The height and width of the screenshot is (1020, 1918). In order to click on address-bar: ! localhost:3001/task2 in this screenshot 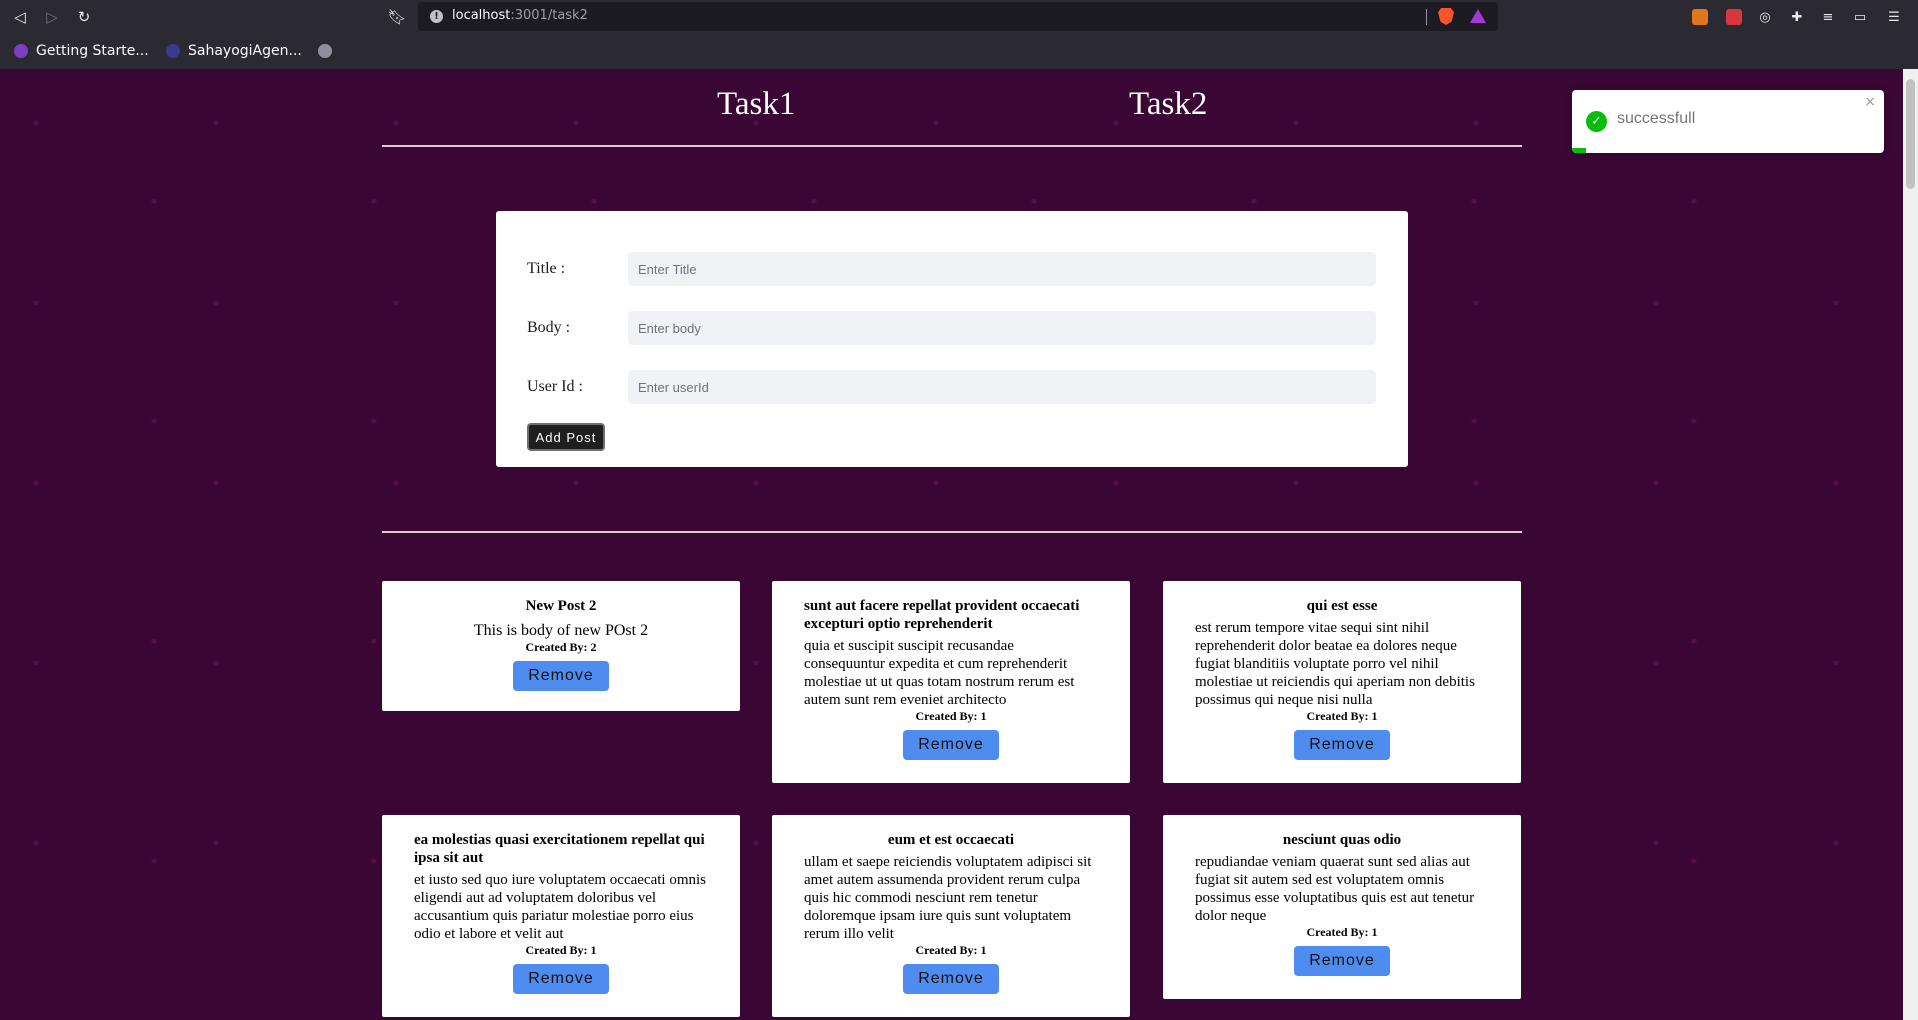, I will do `click(958, 16)`.